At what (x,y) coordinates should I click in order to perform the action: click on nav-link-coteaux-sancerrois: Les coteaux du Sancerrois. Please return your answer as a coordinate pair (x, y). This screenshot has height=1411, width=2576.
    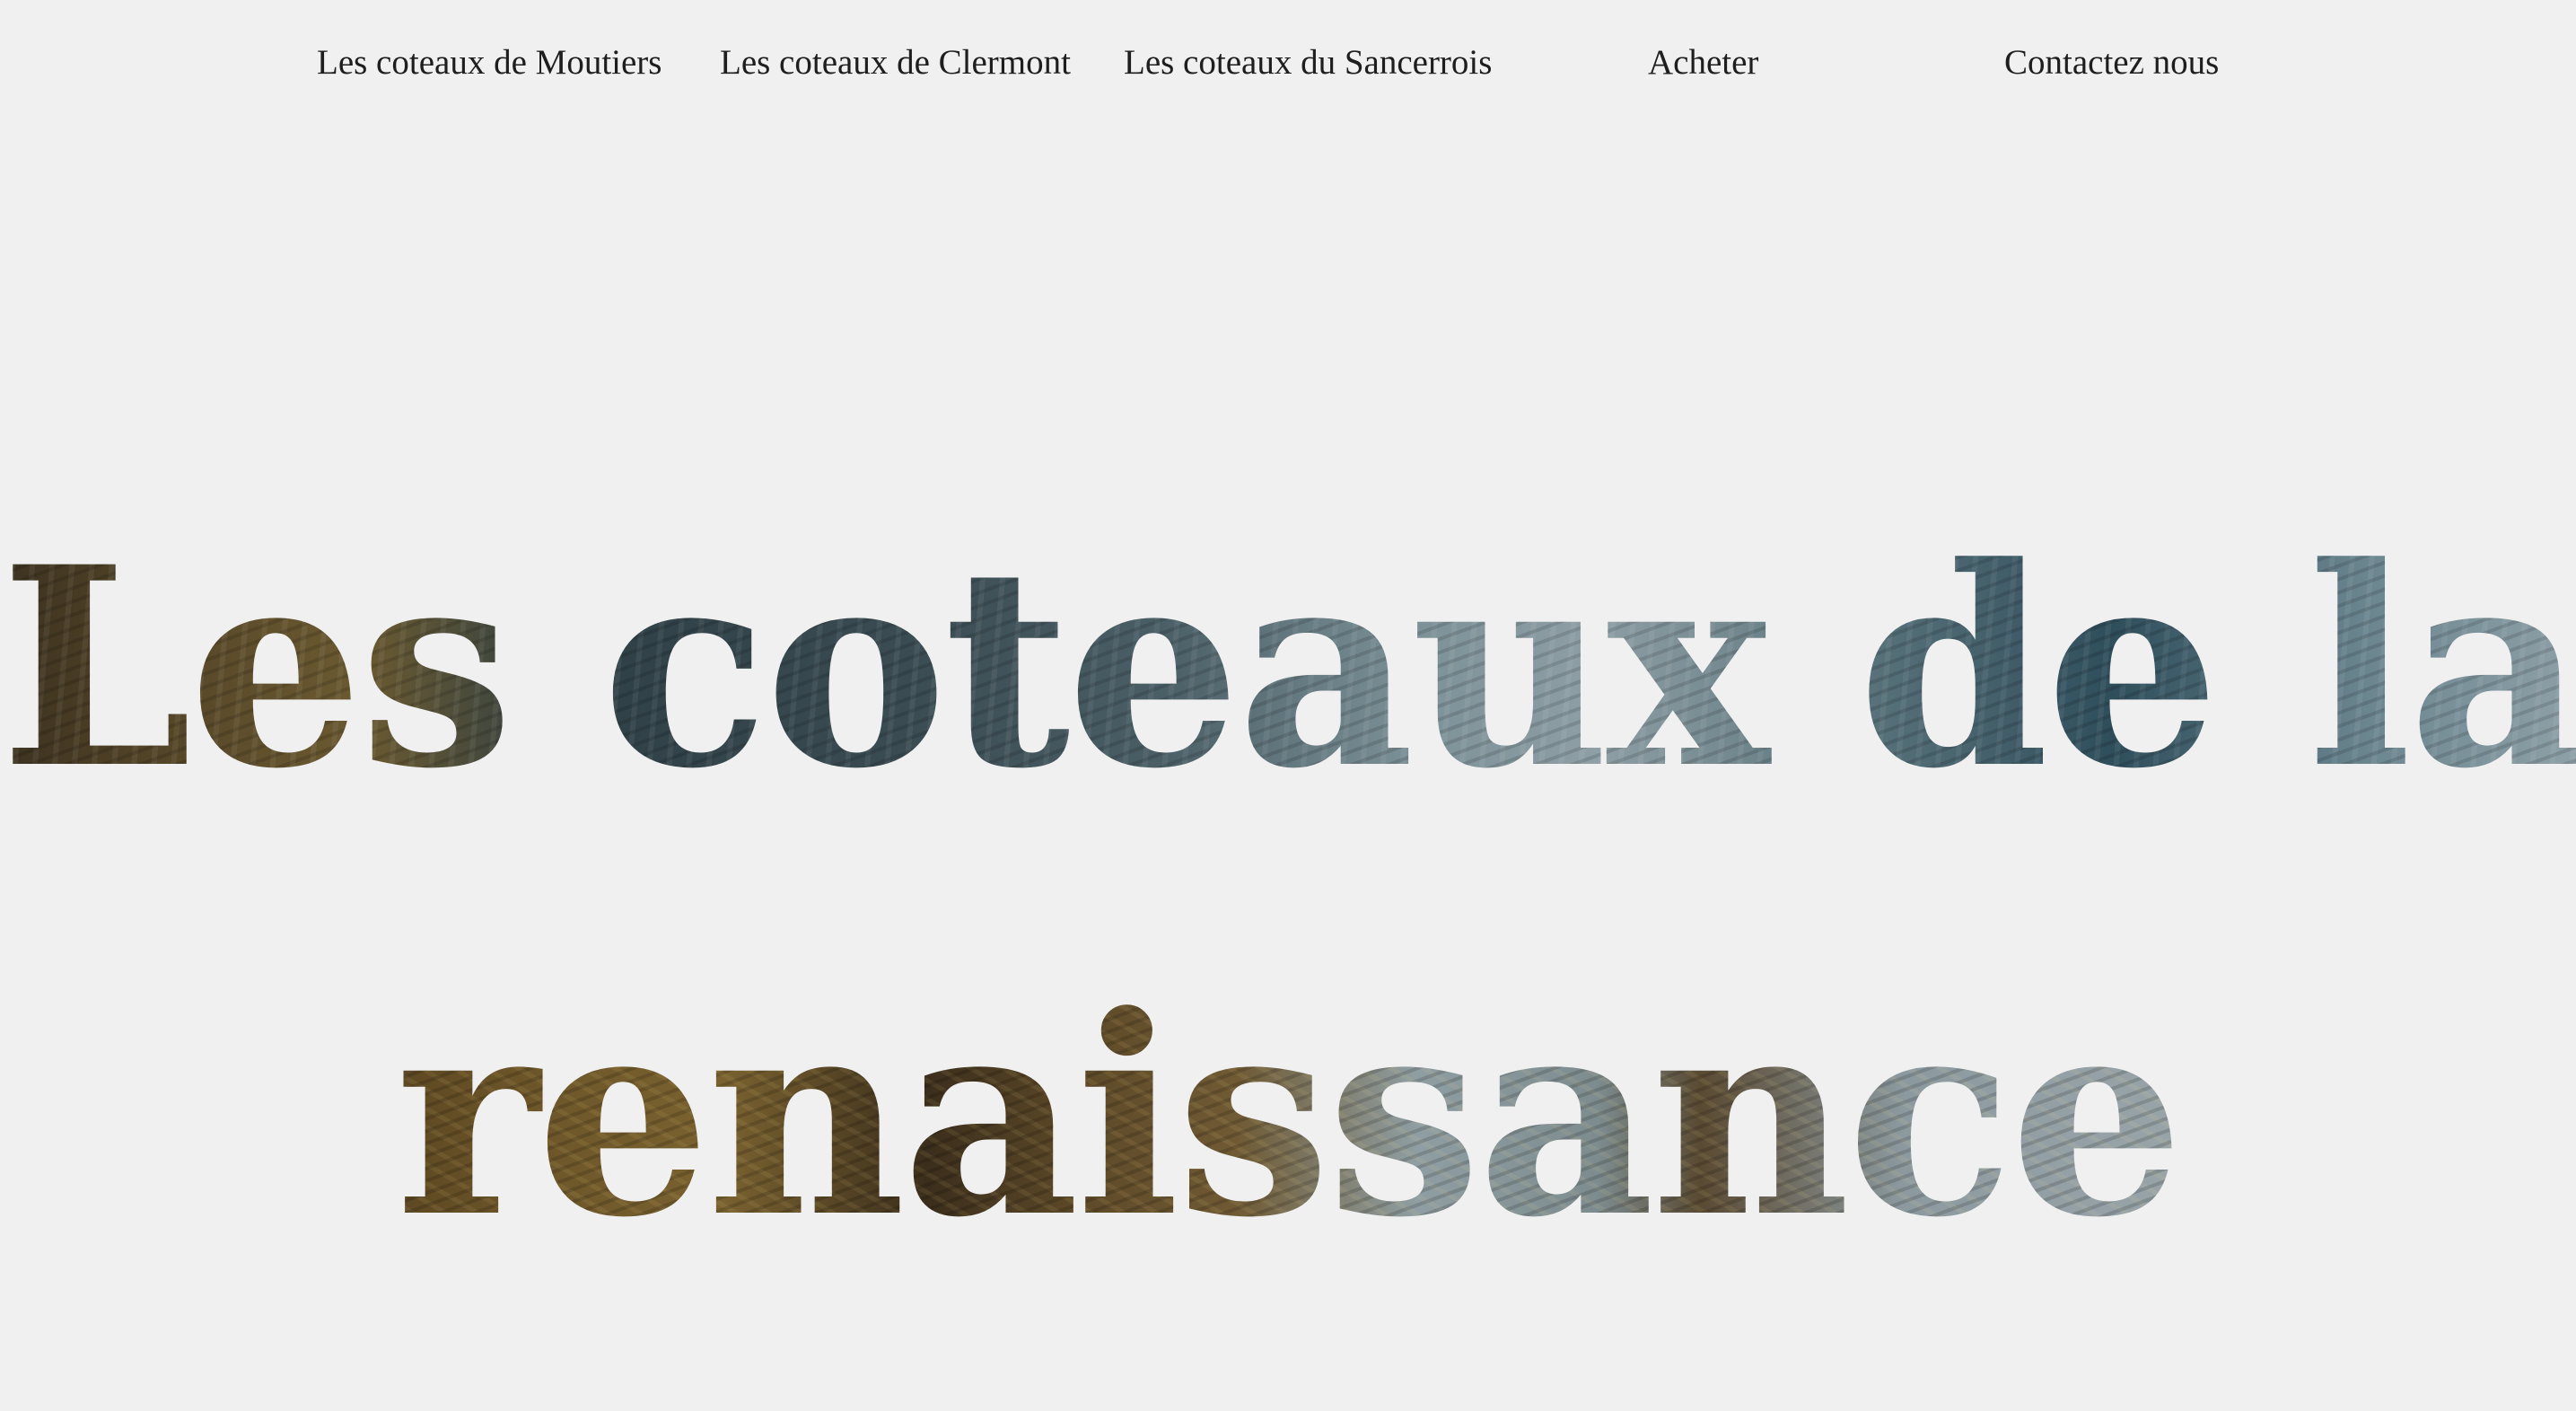
    Looking at the image, I should click on (1308, 63).